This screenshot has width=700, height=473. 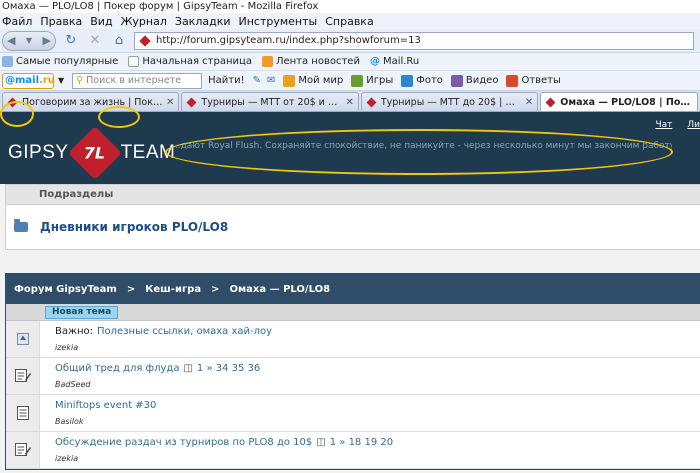 I want to click on bookmark-start-page: Начальная страница, so click(x=190, y=61).